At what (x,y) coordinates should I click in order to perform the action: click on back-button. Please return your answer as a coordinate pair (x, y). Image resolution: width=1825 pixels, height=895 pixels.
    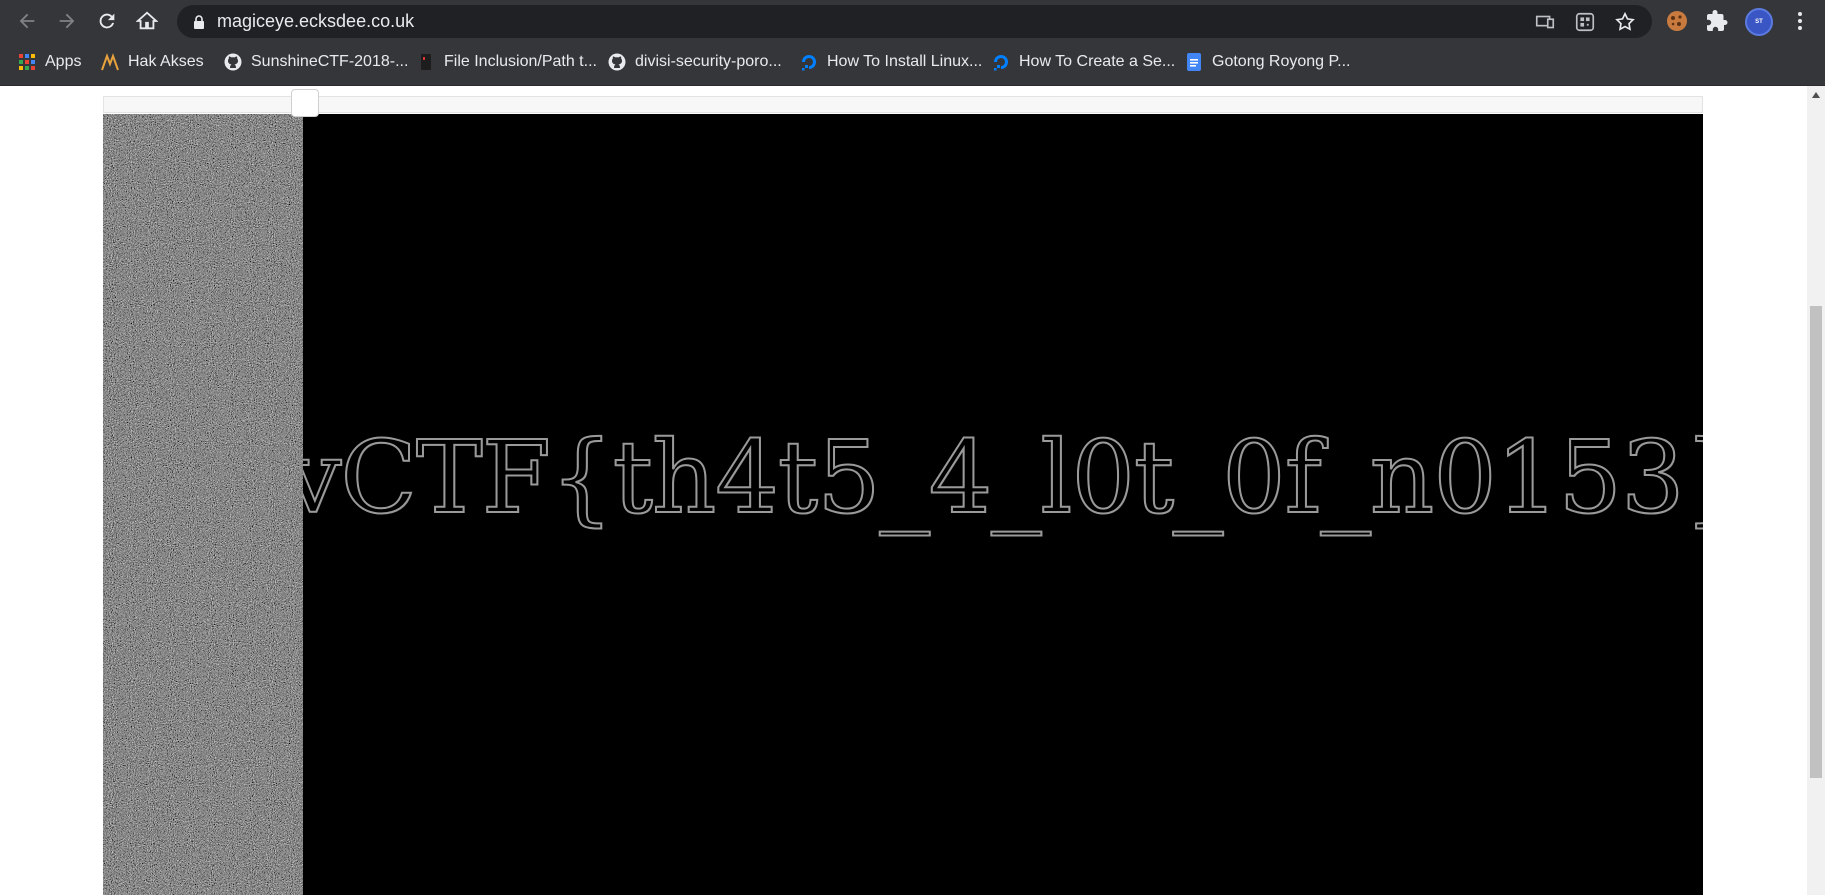
    Looking at the image, I should click on (27, 21).